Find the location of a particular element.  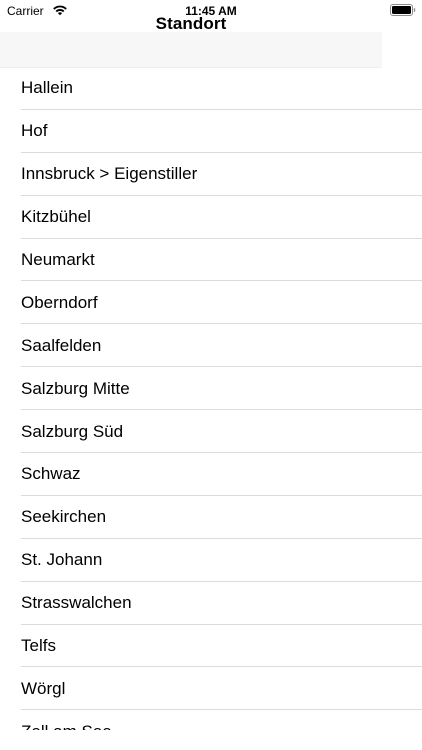

list-item-label: Salzburg Süd is located at coordinates (72, 431).